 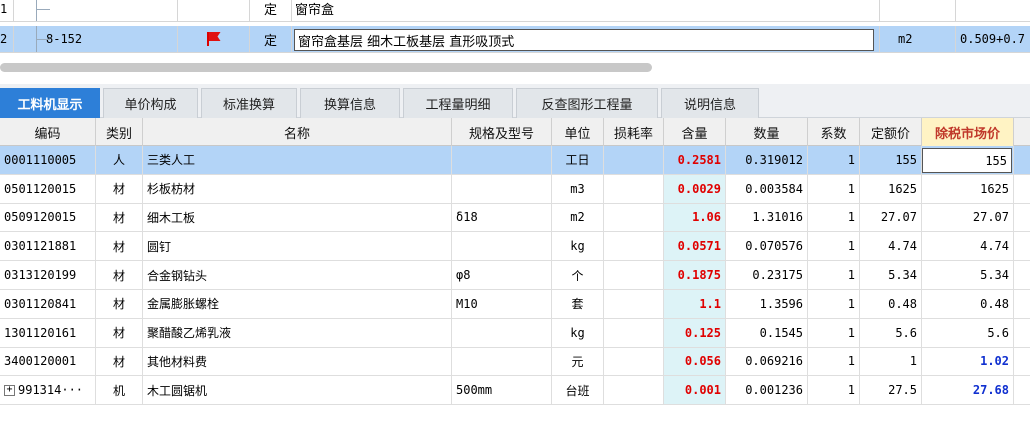 What do you see at coordinates (150, 103) in the screenshot?
I see `tab-unit-price: 单价构成` at bounding box center [150, 103].